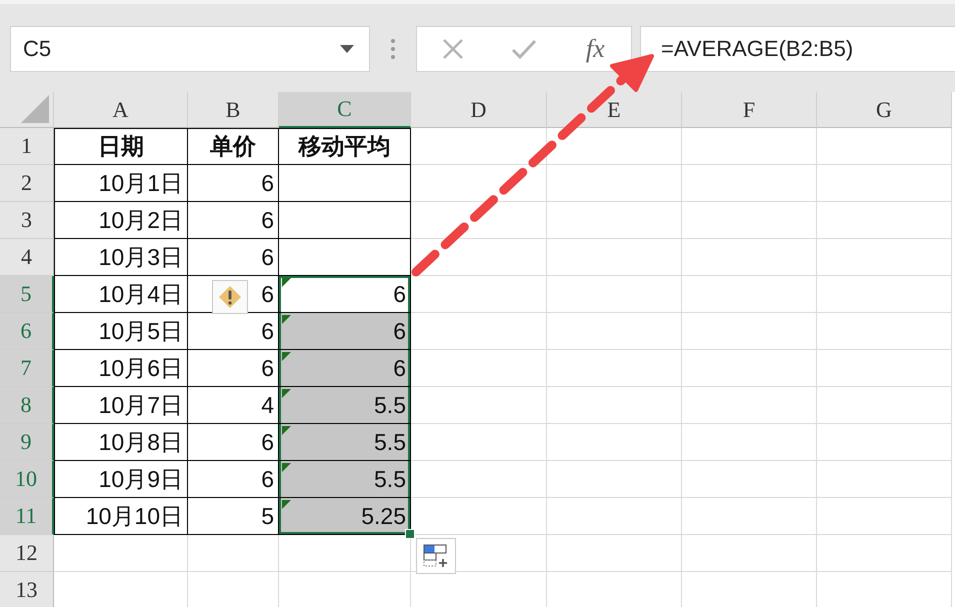 This screenshot has width=955, height=607. What do you see at coordinates (347, 49) in the screenshot?
I see `dropdown-icon` at bounding box center [347, 49].